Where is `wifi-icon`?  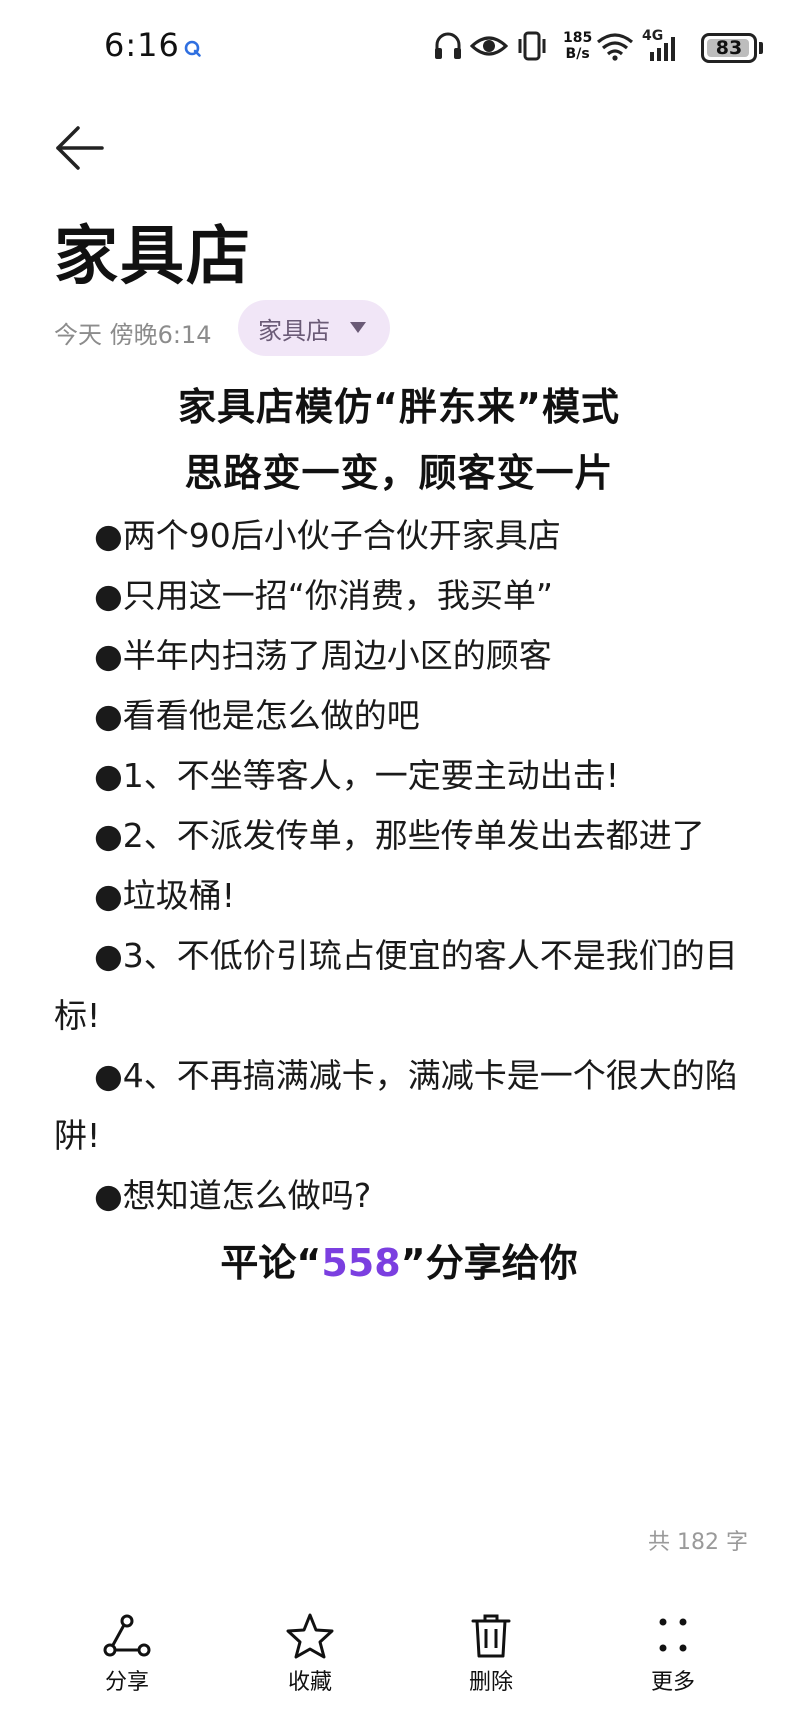 wifi-icon is located at coordinates (615, 47).